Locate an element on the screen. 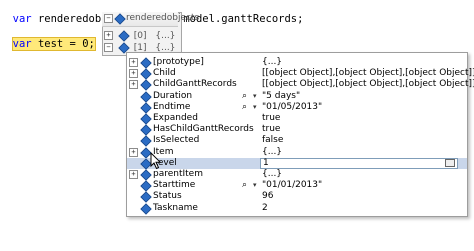  property-value: 1 is located at coordinates (266, 163).